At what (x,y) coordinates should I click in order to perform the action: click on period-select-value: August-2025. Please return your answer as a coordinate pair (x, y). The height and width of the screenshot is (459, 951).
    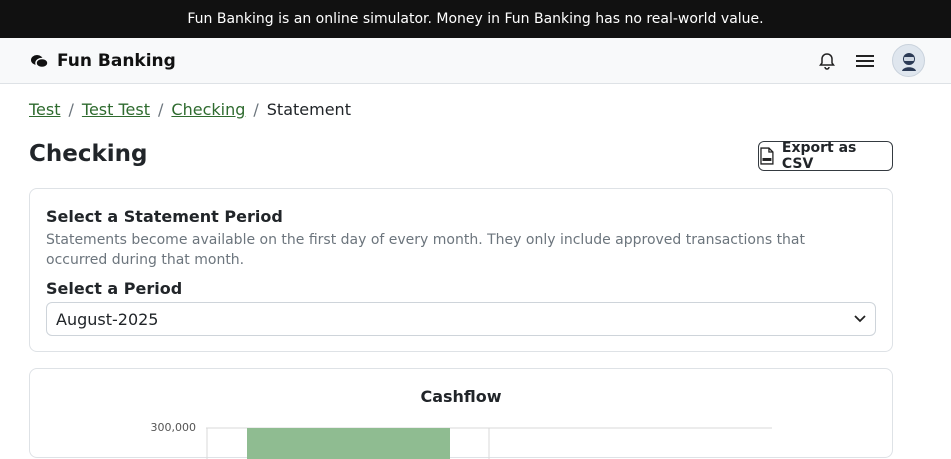
    Looking at the image, I should click on (107, 319).